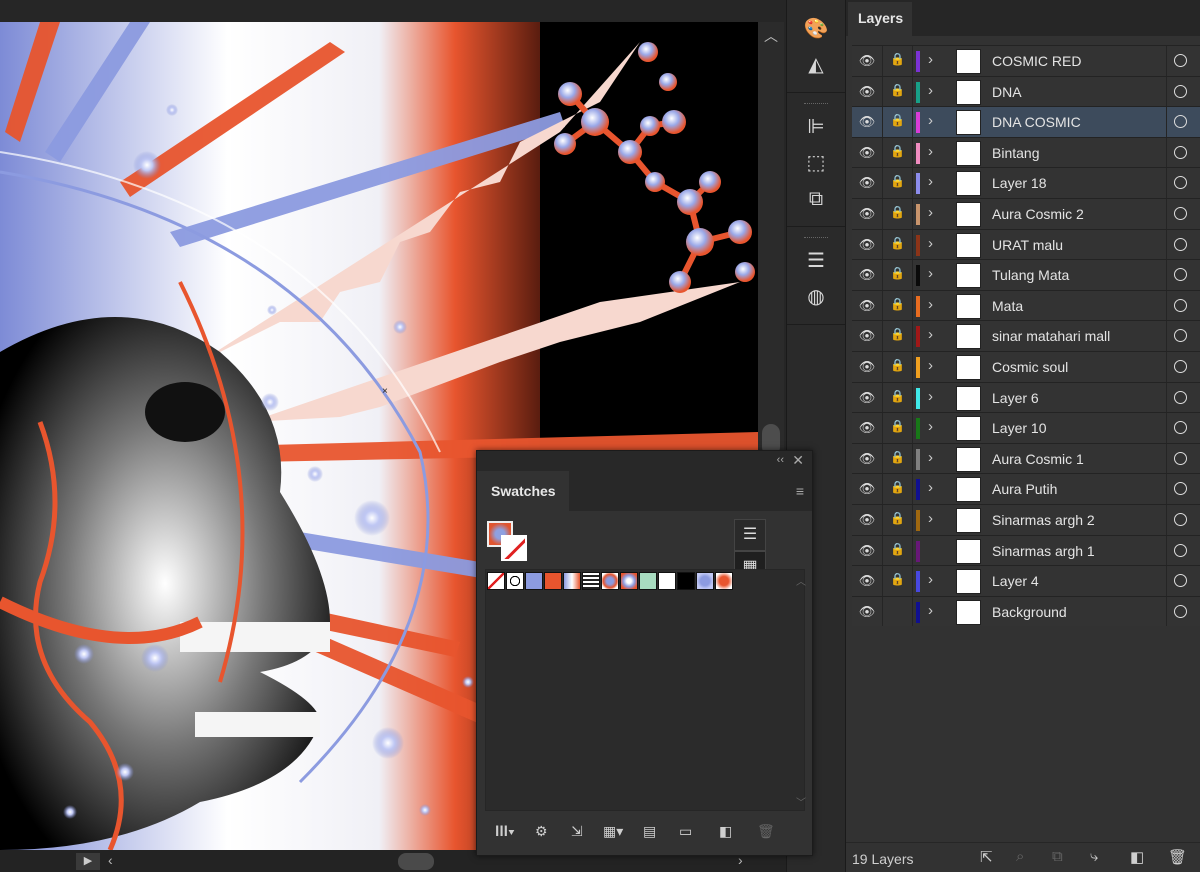  What do you see at coordinates (816, 127) in the screenshot?
I see `align-icon: ⊫` at bounding box center [816, 127].